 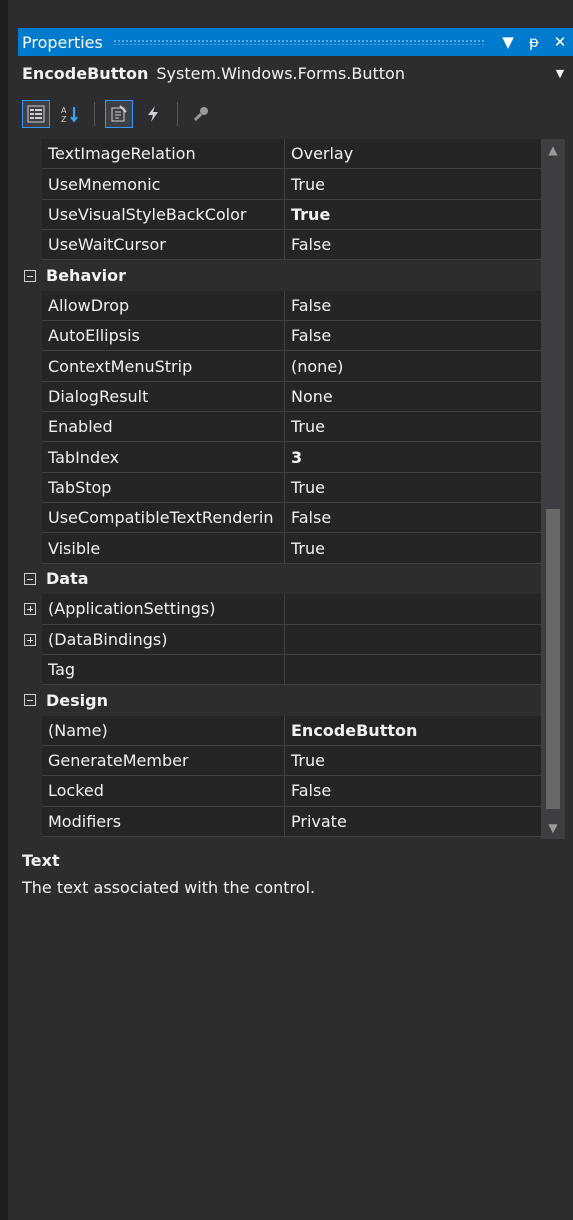 I want to click on property-name: UseWaitCursor, so click(x=163, y=245).